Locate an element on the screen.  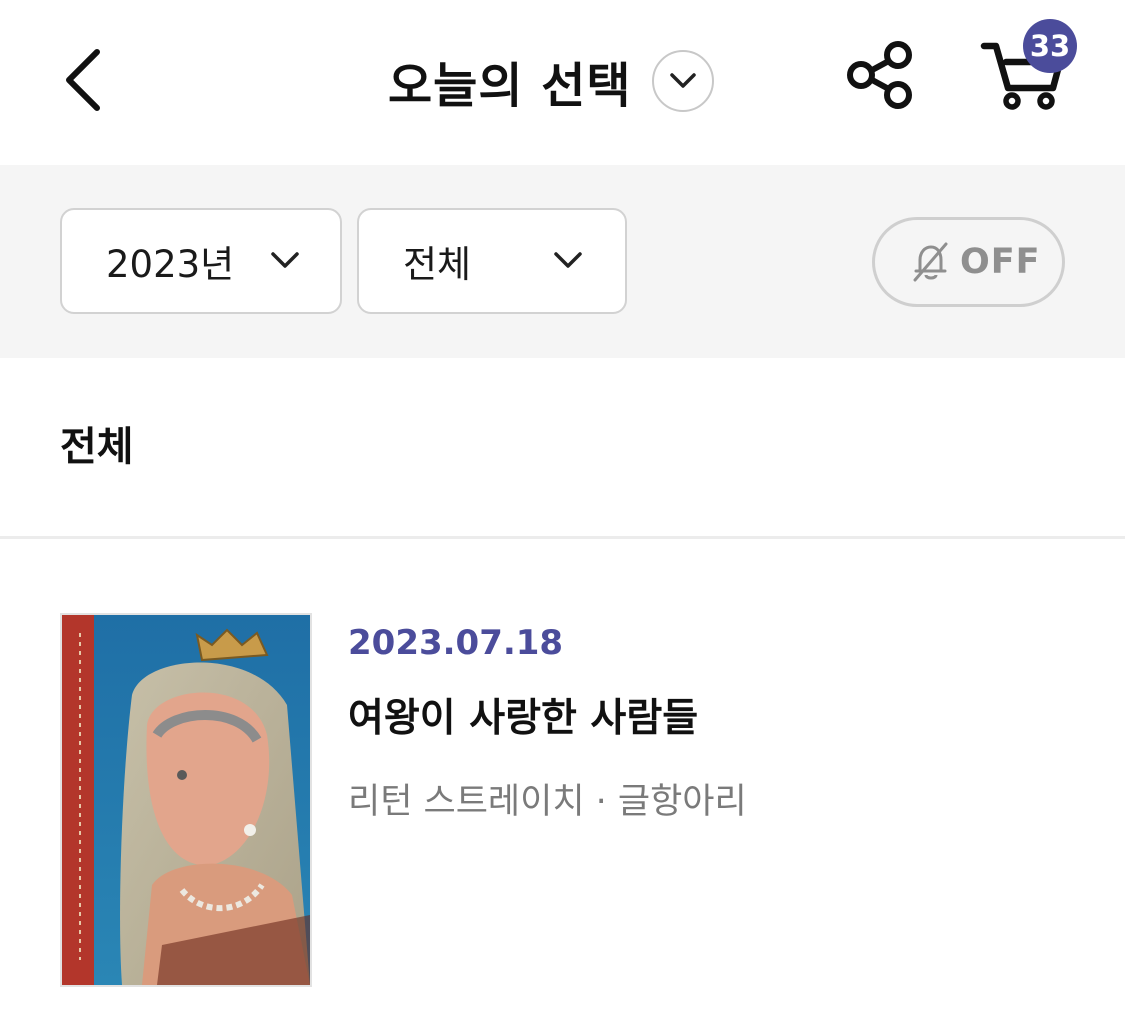
cart-count-badge: 33 is located at coordinates (1050, 46).